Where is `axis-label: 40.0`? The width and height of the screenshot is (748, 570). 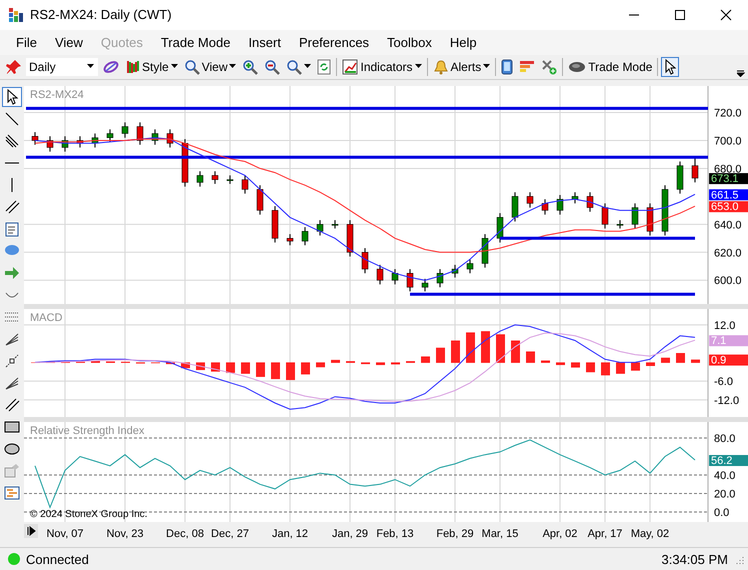 axis-label: 40.0 is located at coordinates (725, 476).